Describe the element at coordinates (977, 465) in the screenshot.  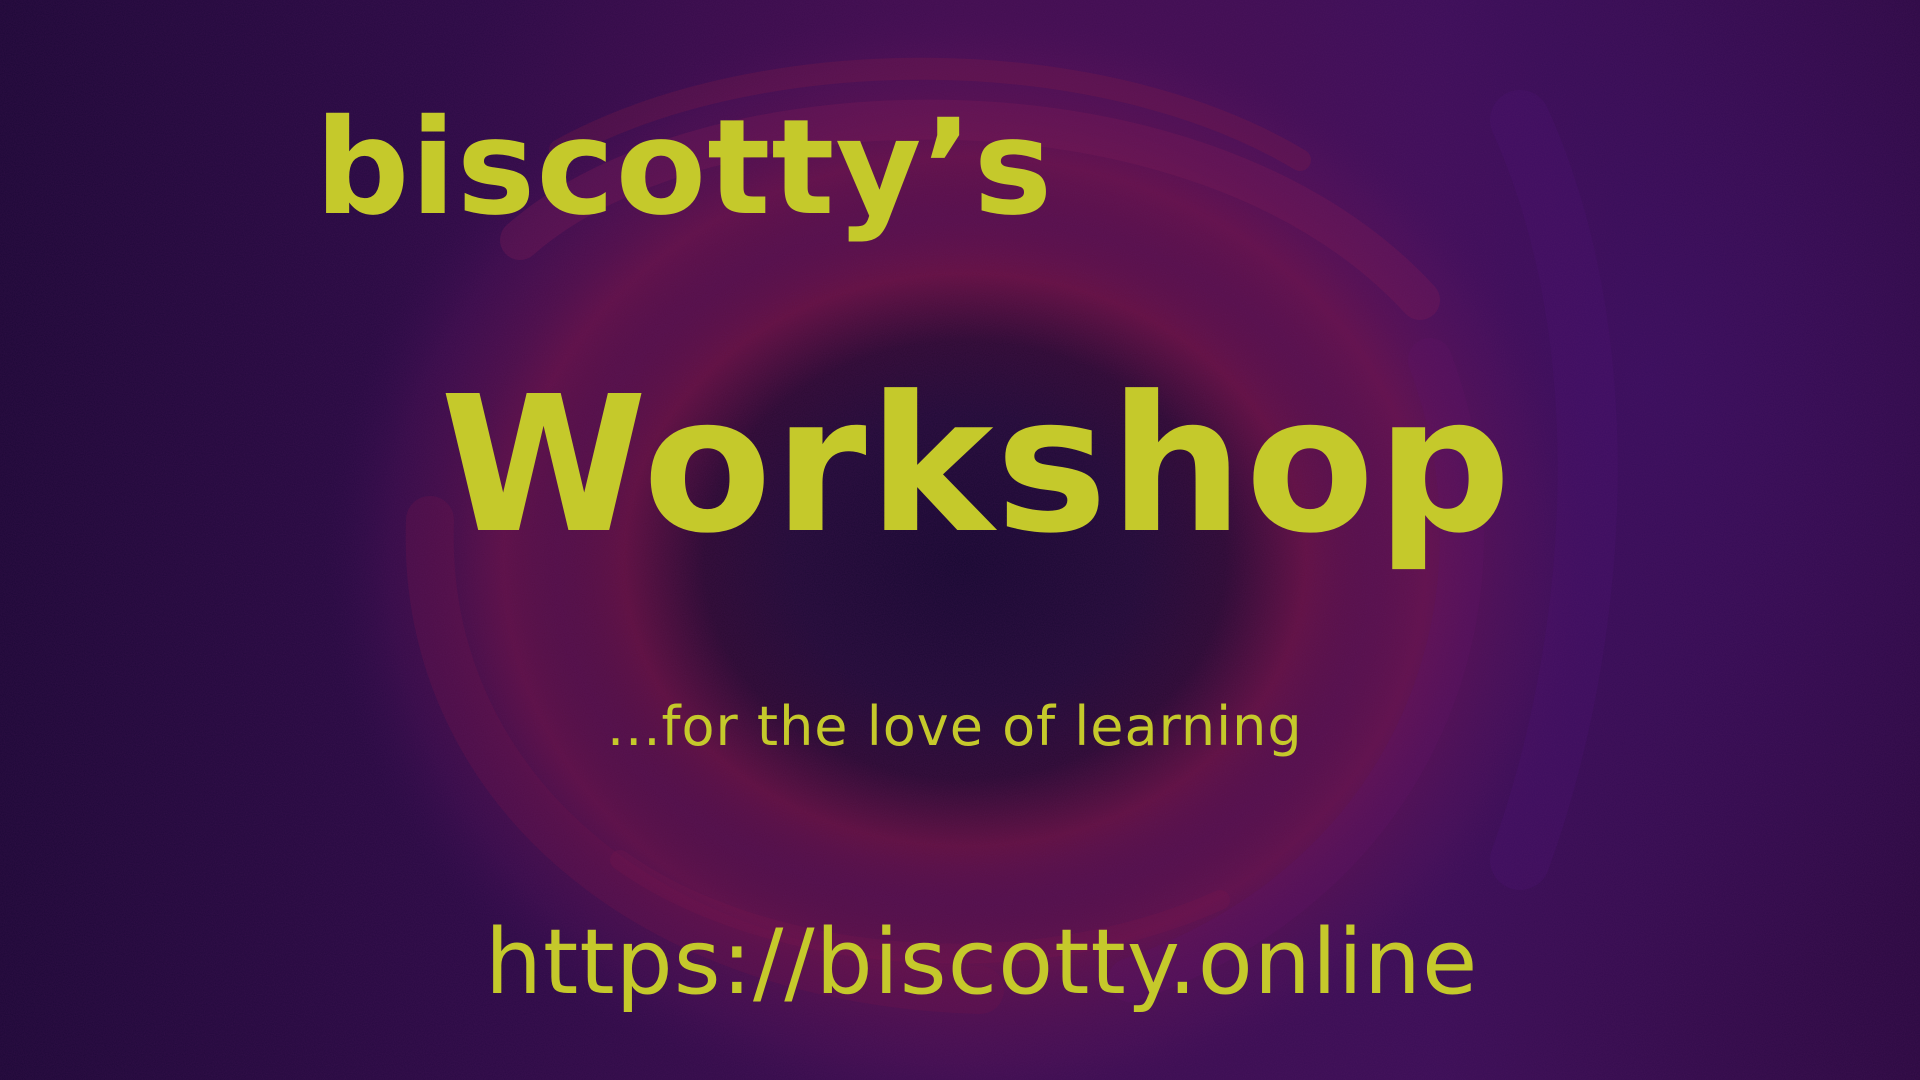
I see `title-workshop: Workshop` at that location.